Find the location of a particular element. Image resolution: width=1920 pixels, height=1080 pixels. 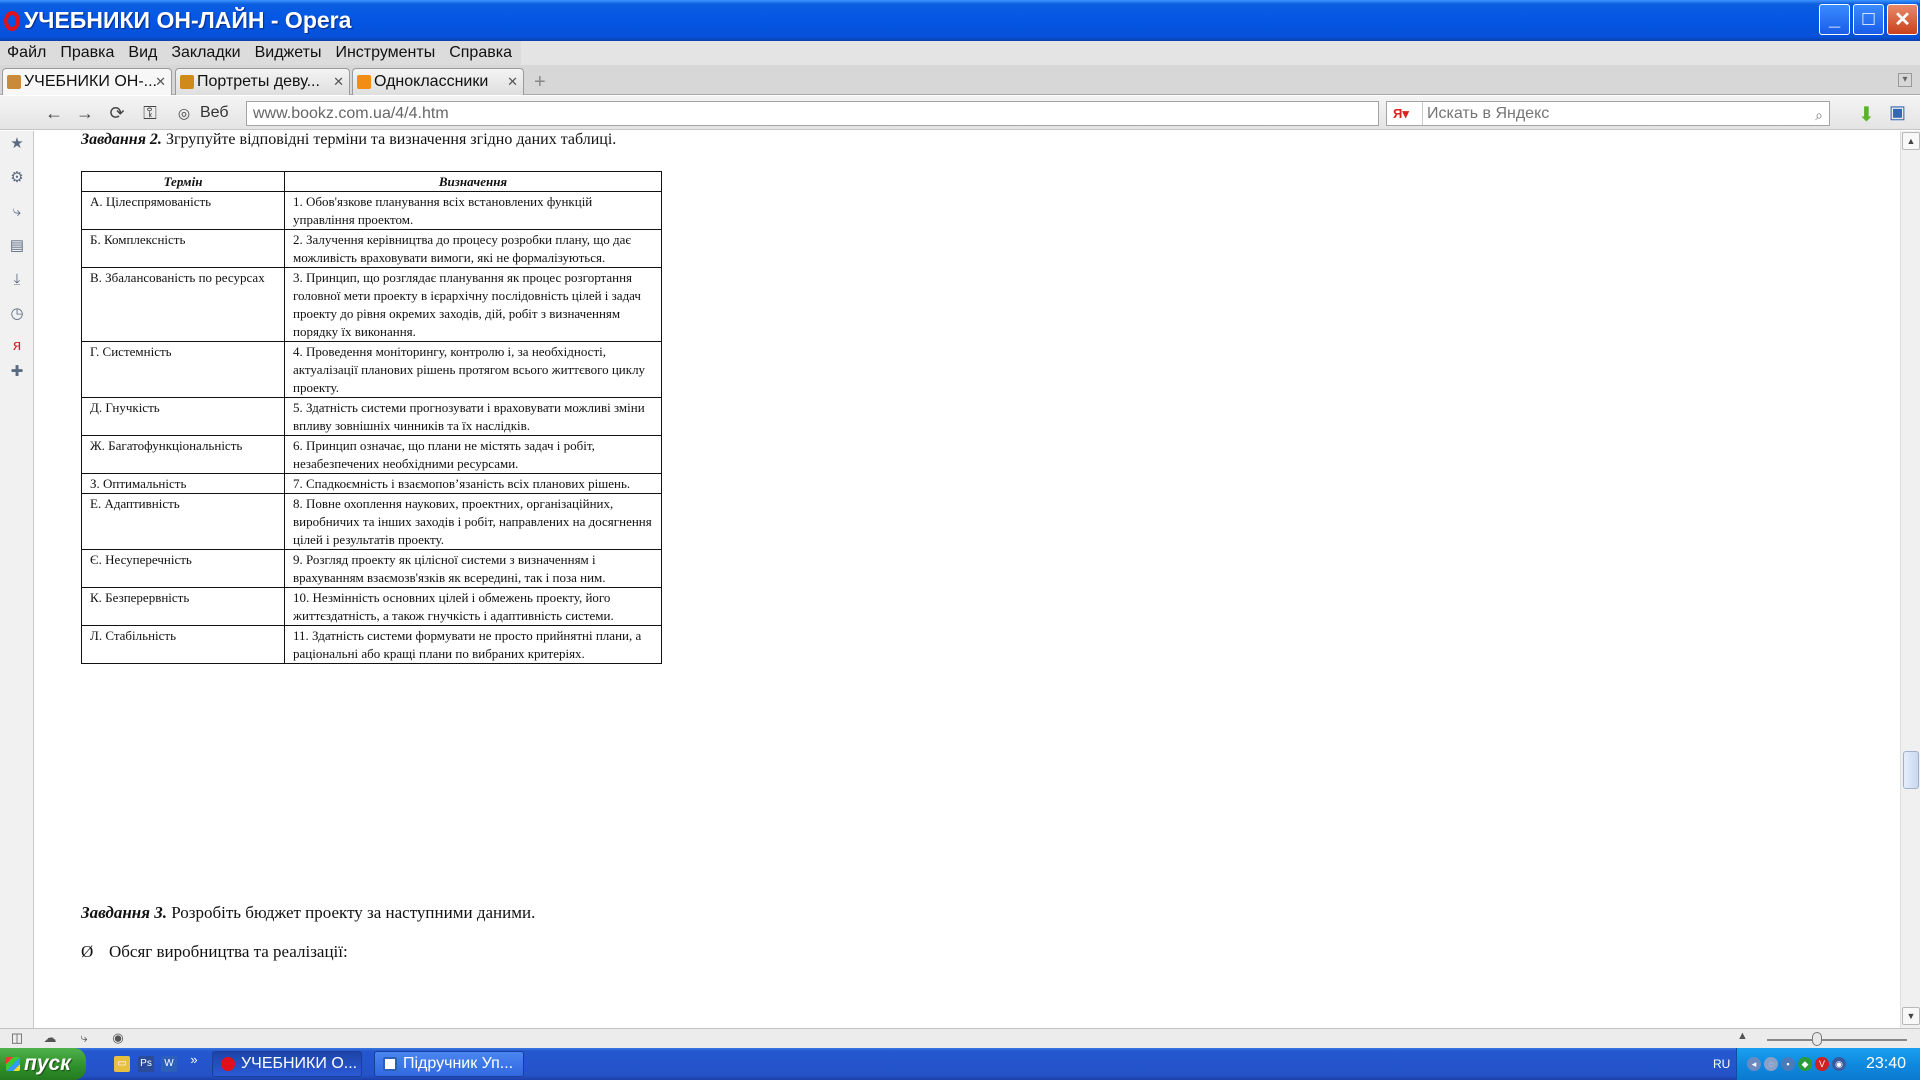

scroll-thumb is located at coordinates (1911, 770).